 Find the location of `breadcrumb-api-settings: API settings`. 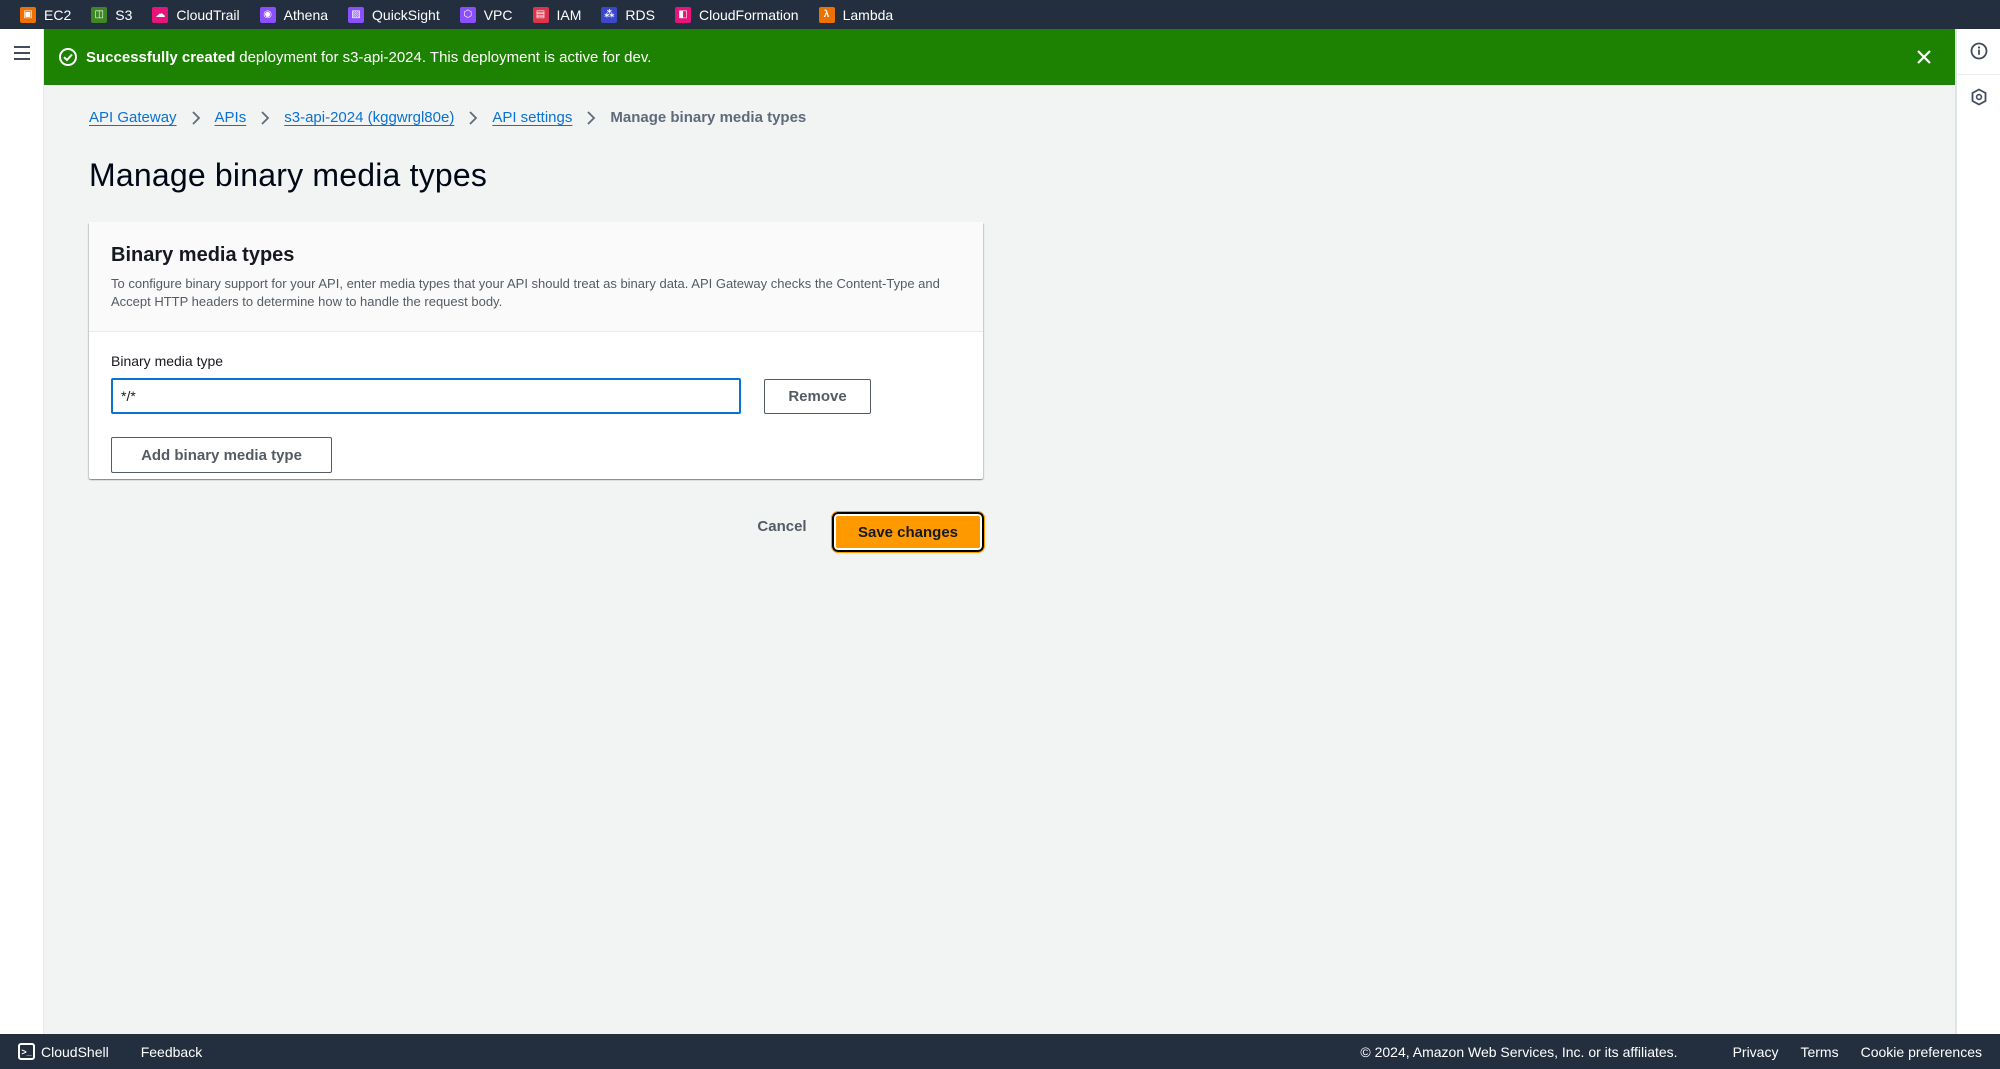

breadcrumb-api-settings: API settings is located at coordinates (532, 117).